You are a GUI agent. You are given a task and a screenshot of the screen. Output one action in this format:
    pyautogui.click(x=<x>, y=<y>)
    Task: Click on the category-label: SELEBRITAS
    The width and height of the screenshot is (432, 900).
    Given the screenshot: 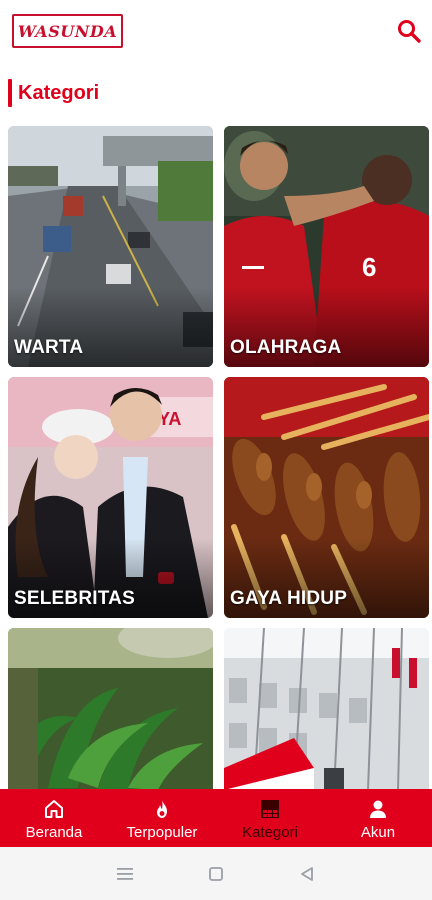 What is the action you would take?
    pyautogui.click(x=74, y=598)
    